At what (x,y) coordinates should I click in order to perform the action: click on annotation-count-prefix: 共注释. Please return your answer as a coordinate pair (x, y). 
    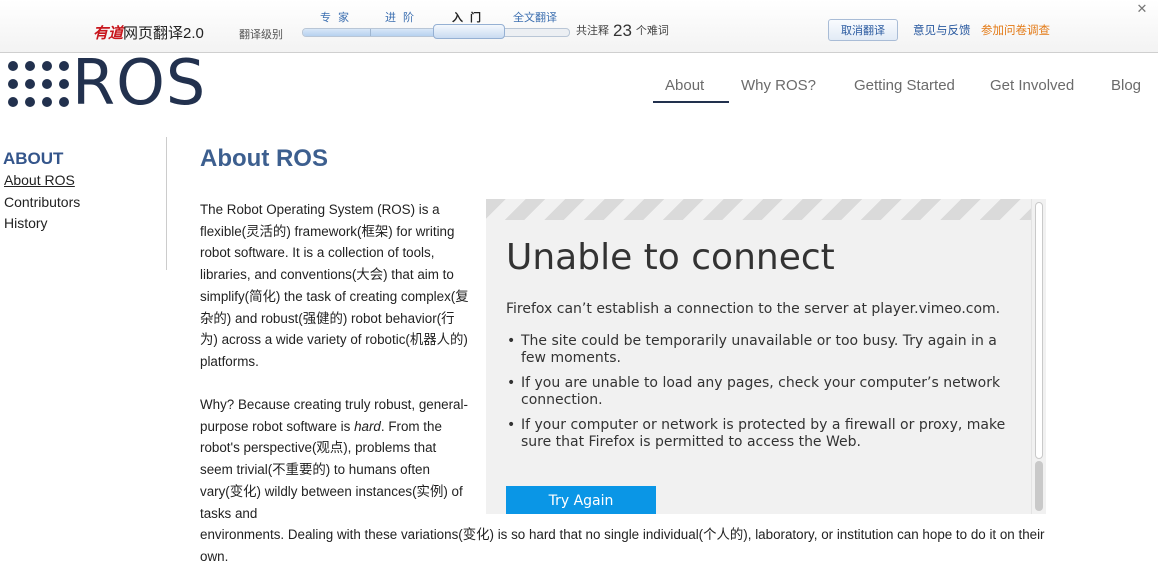
    Looking at the image, I should click on (592, 31).